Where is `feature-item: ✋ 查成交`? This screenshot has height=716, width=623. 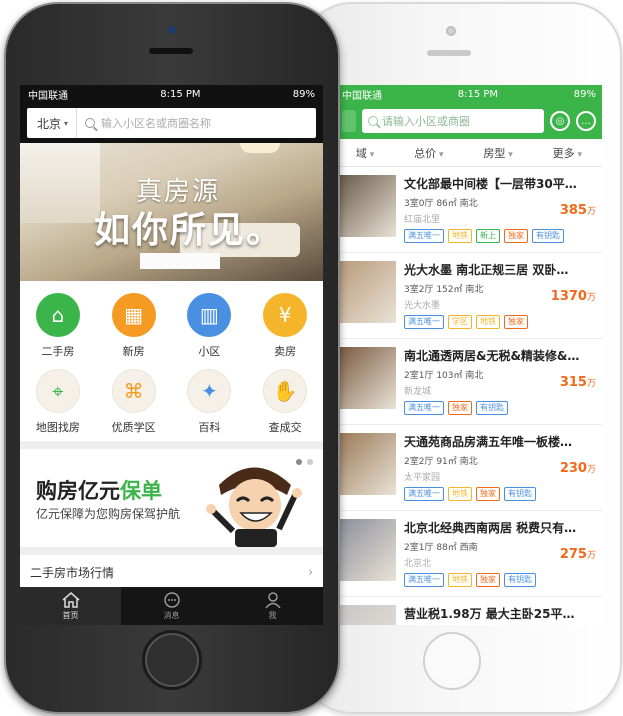 feature-item: ✋ 查成交 is located at coordinates (285, 402).